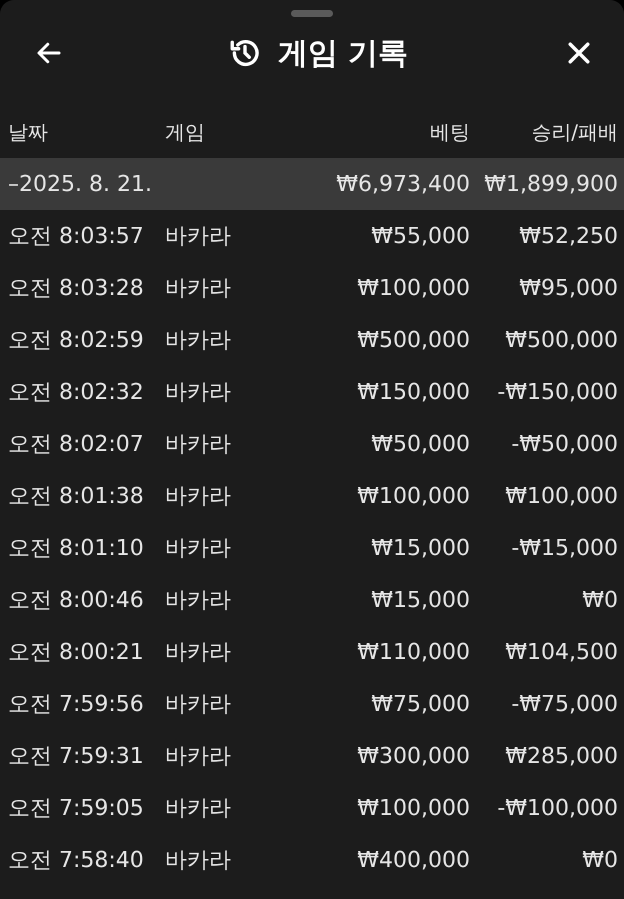 This screenshot has height=899, width=624. I want to click on table-cell-text: ₩400,000, so click(413, 860).